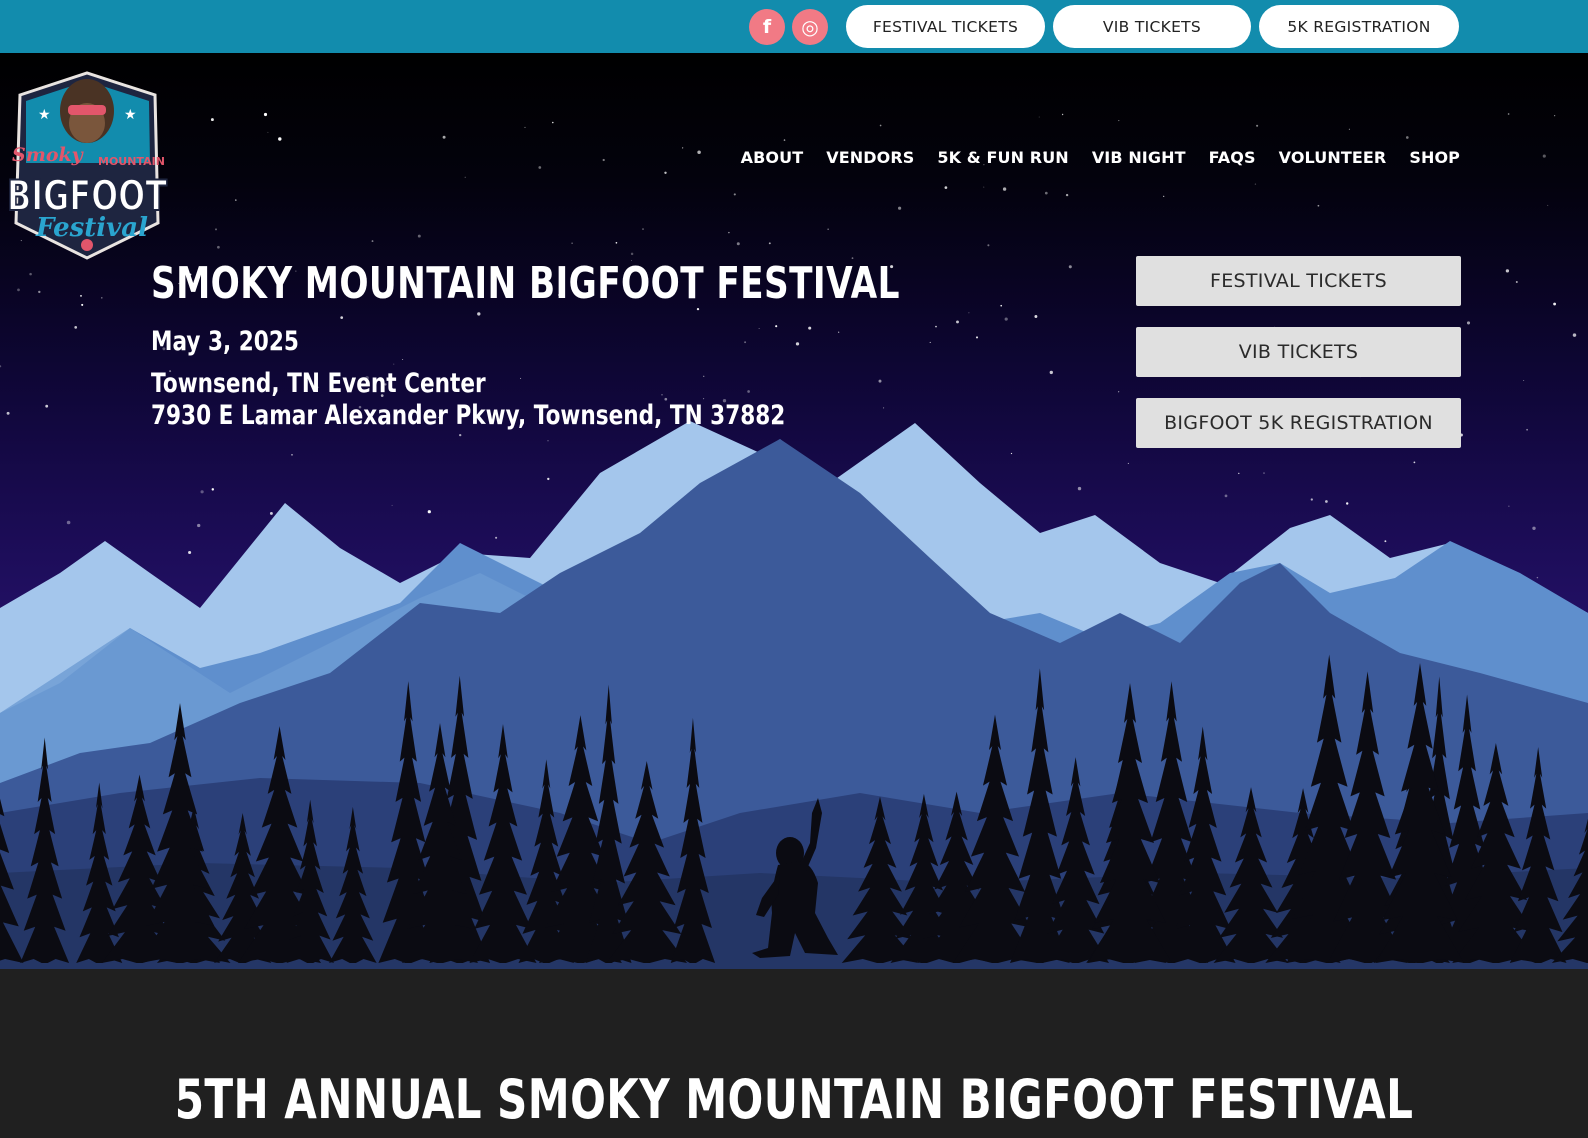 Image resolution: width=1588 pixels, height=1138 pixels. I want to click on bigfoot-5k-registration-button: BIGFOOT 5K REGISTRATION, so click(1298, 423).